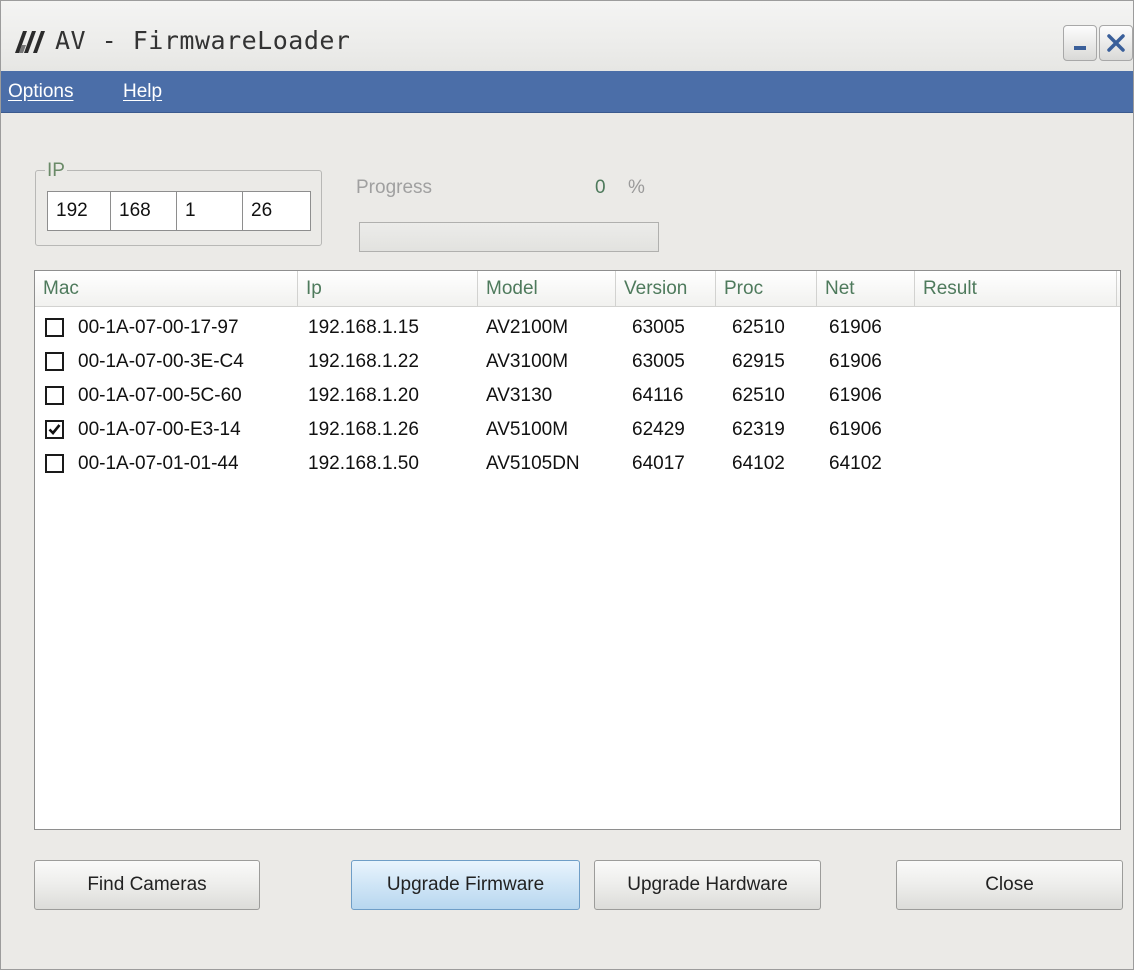 The height and width of the screenshot is (970, 1134). I want to click on column-header-model: Model, so click(547, 289).